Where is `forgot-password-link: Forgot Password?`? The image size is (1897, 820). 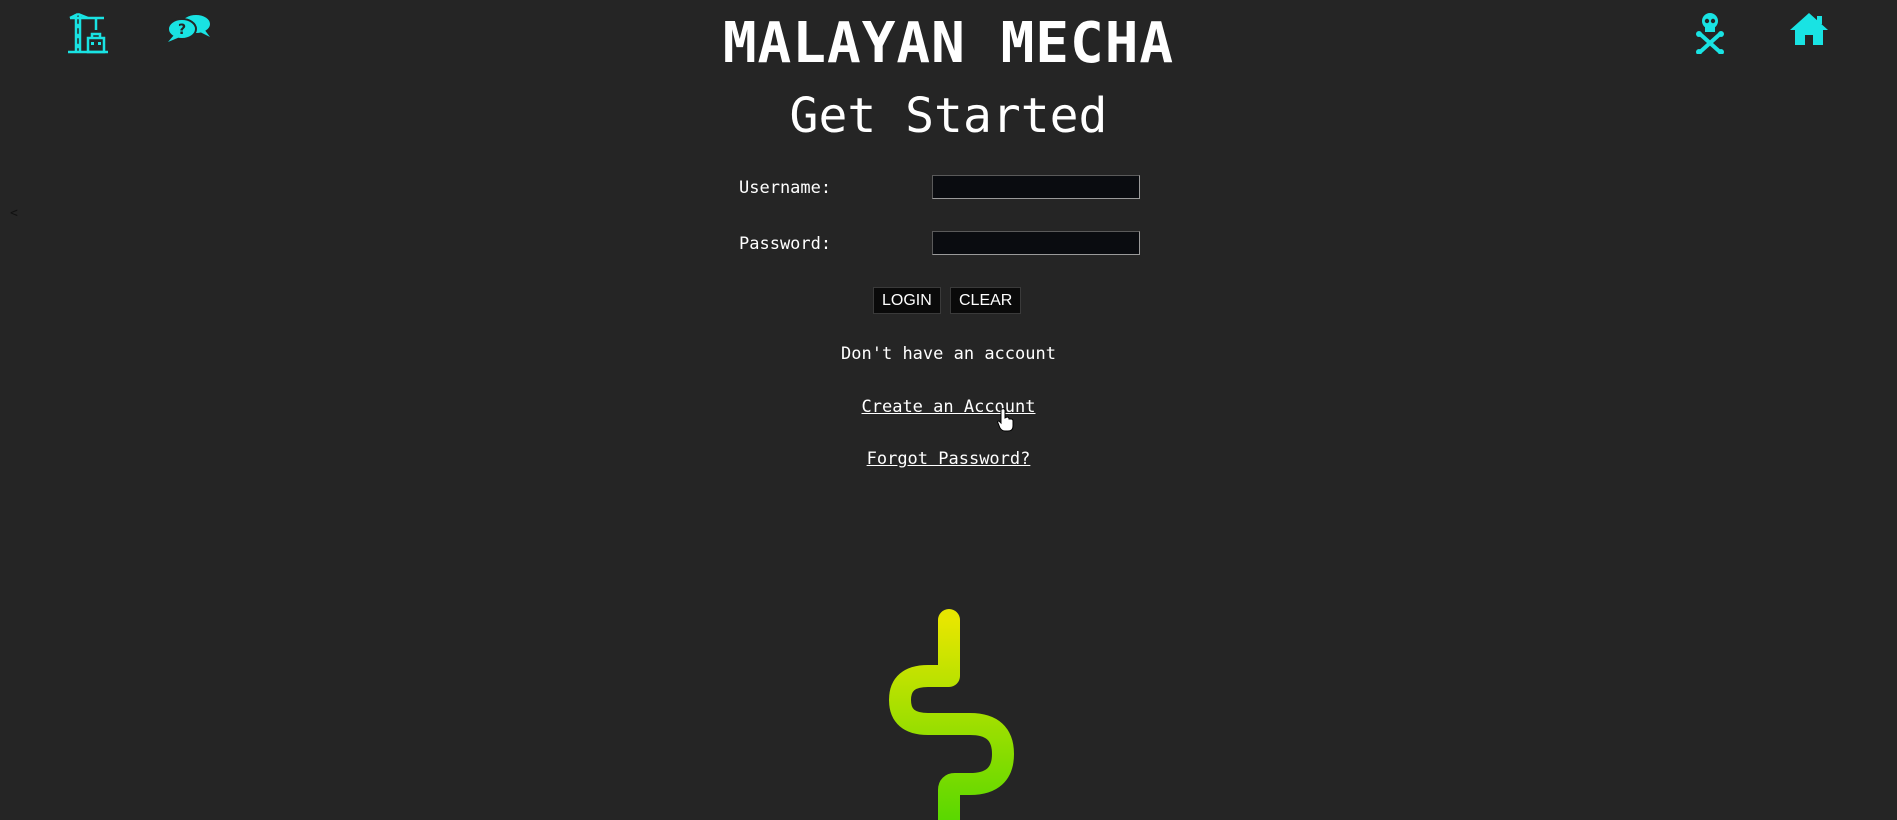
forgot-password-link: Forgot Password? is located at coordinates (949, 459).